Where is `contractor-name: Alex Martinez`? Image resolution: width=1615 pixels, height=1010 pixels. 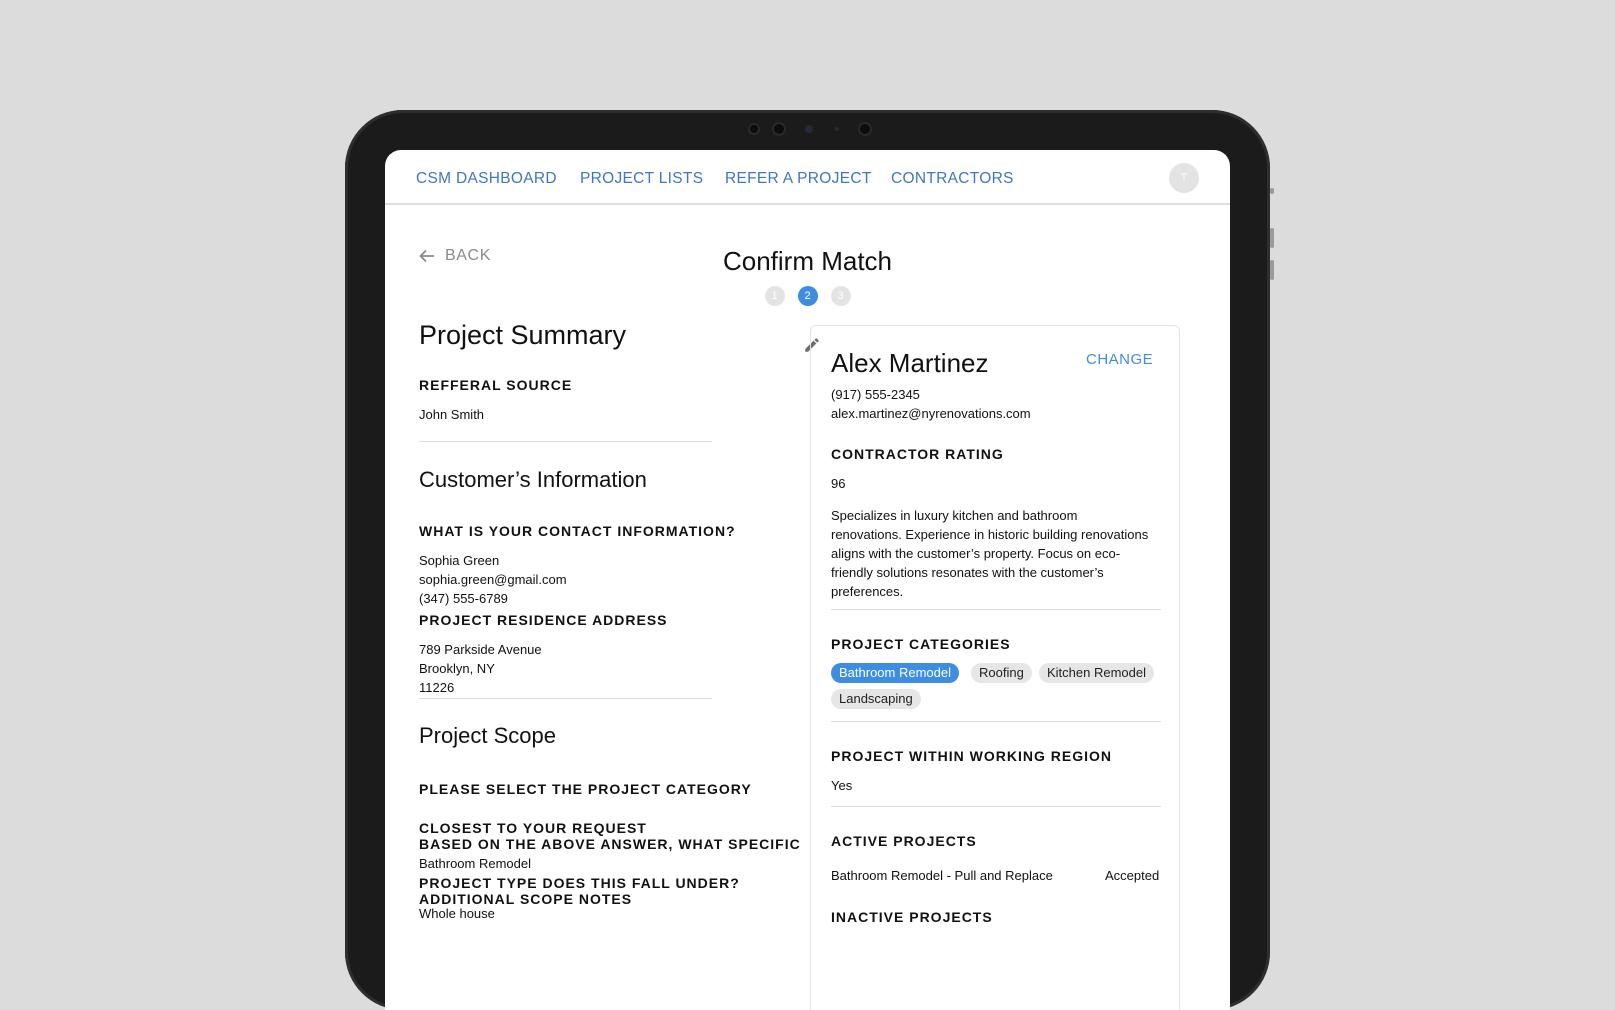 contractor-name: Alex Martinez is located at coordinates (910, 363).